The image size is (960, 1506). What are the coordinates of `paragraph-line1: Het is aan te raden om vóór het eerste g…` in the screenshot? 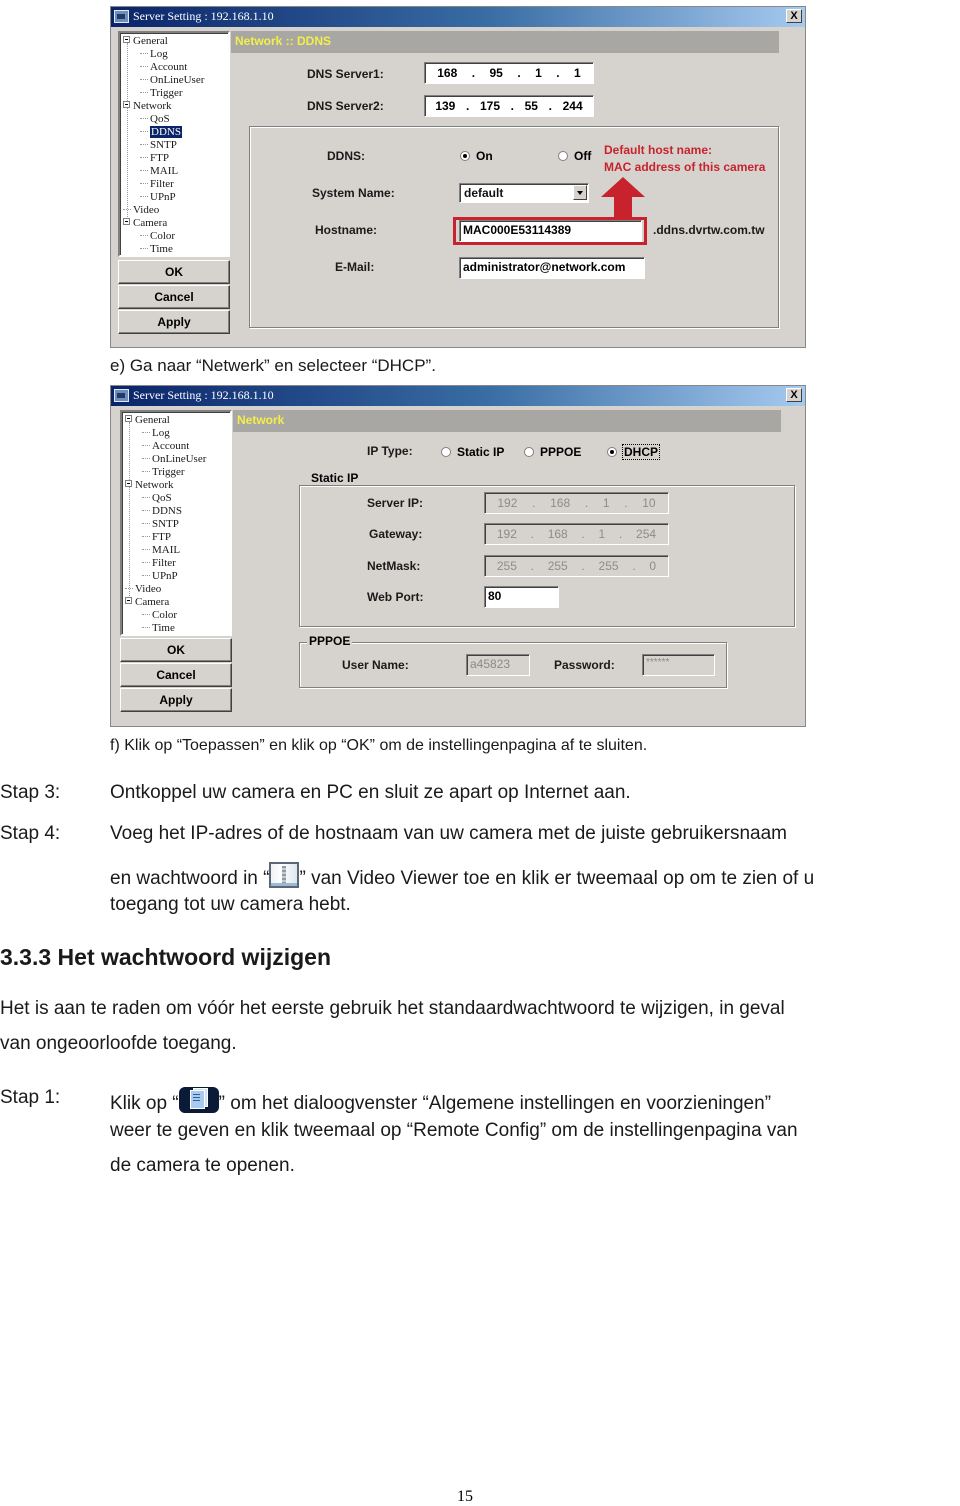 It's located at (392, 1008).